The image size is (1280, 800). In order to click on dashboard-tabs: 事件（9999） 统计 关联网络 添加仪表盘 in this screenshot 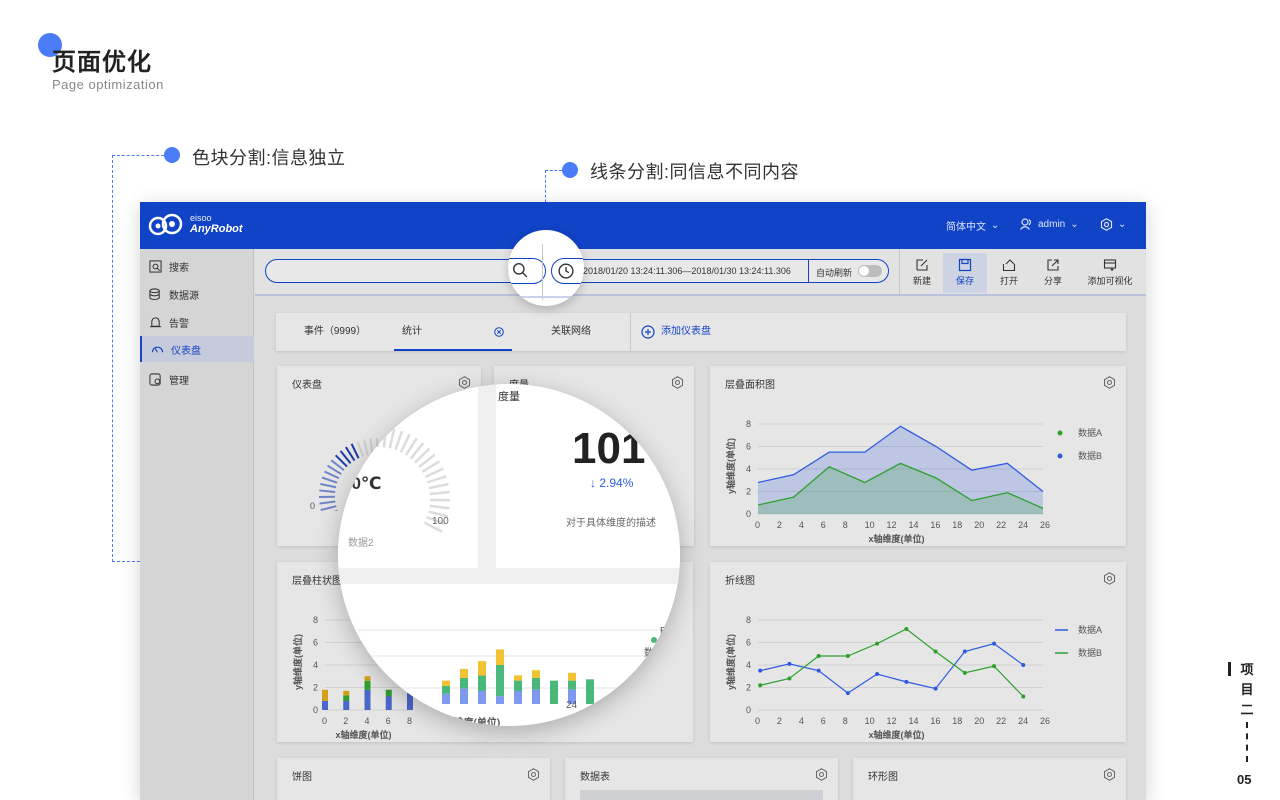, I will do `click(701, 332)`.